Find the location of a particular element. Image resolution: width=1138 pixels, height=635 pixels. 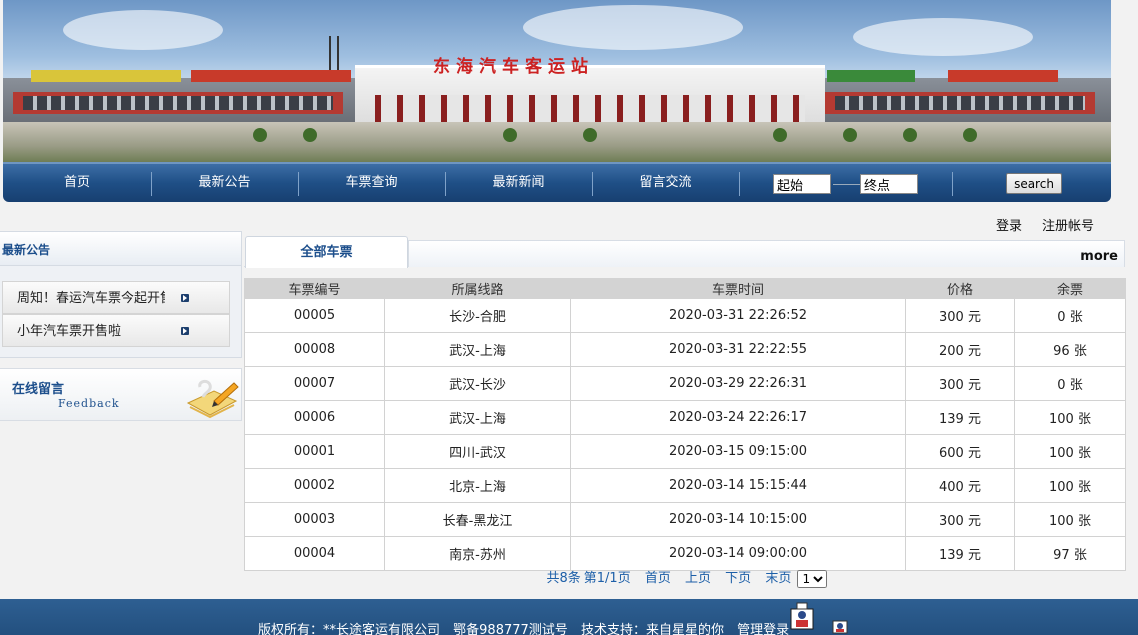

pager-current-page: 第1/1页 is located at coordinates (607, 578).